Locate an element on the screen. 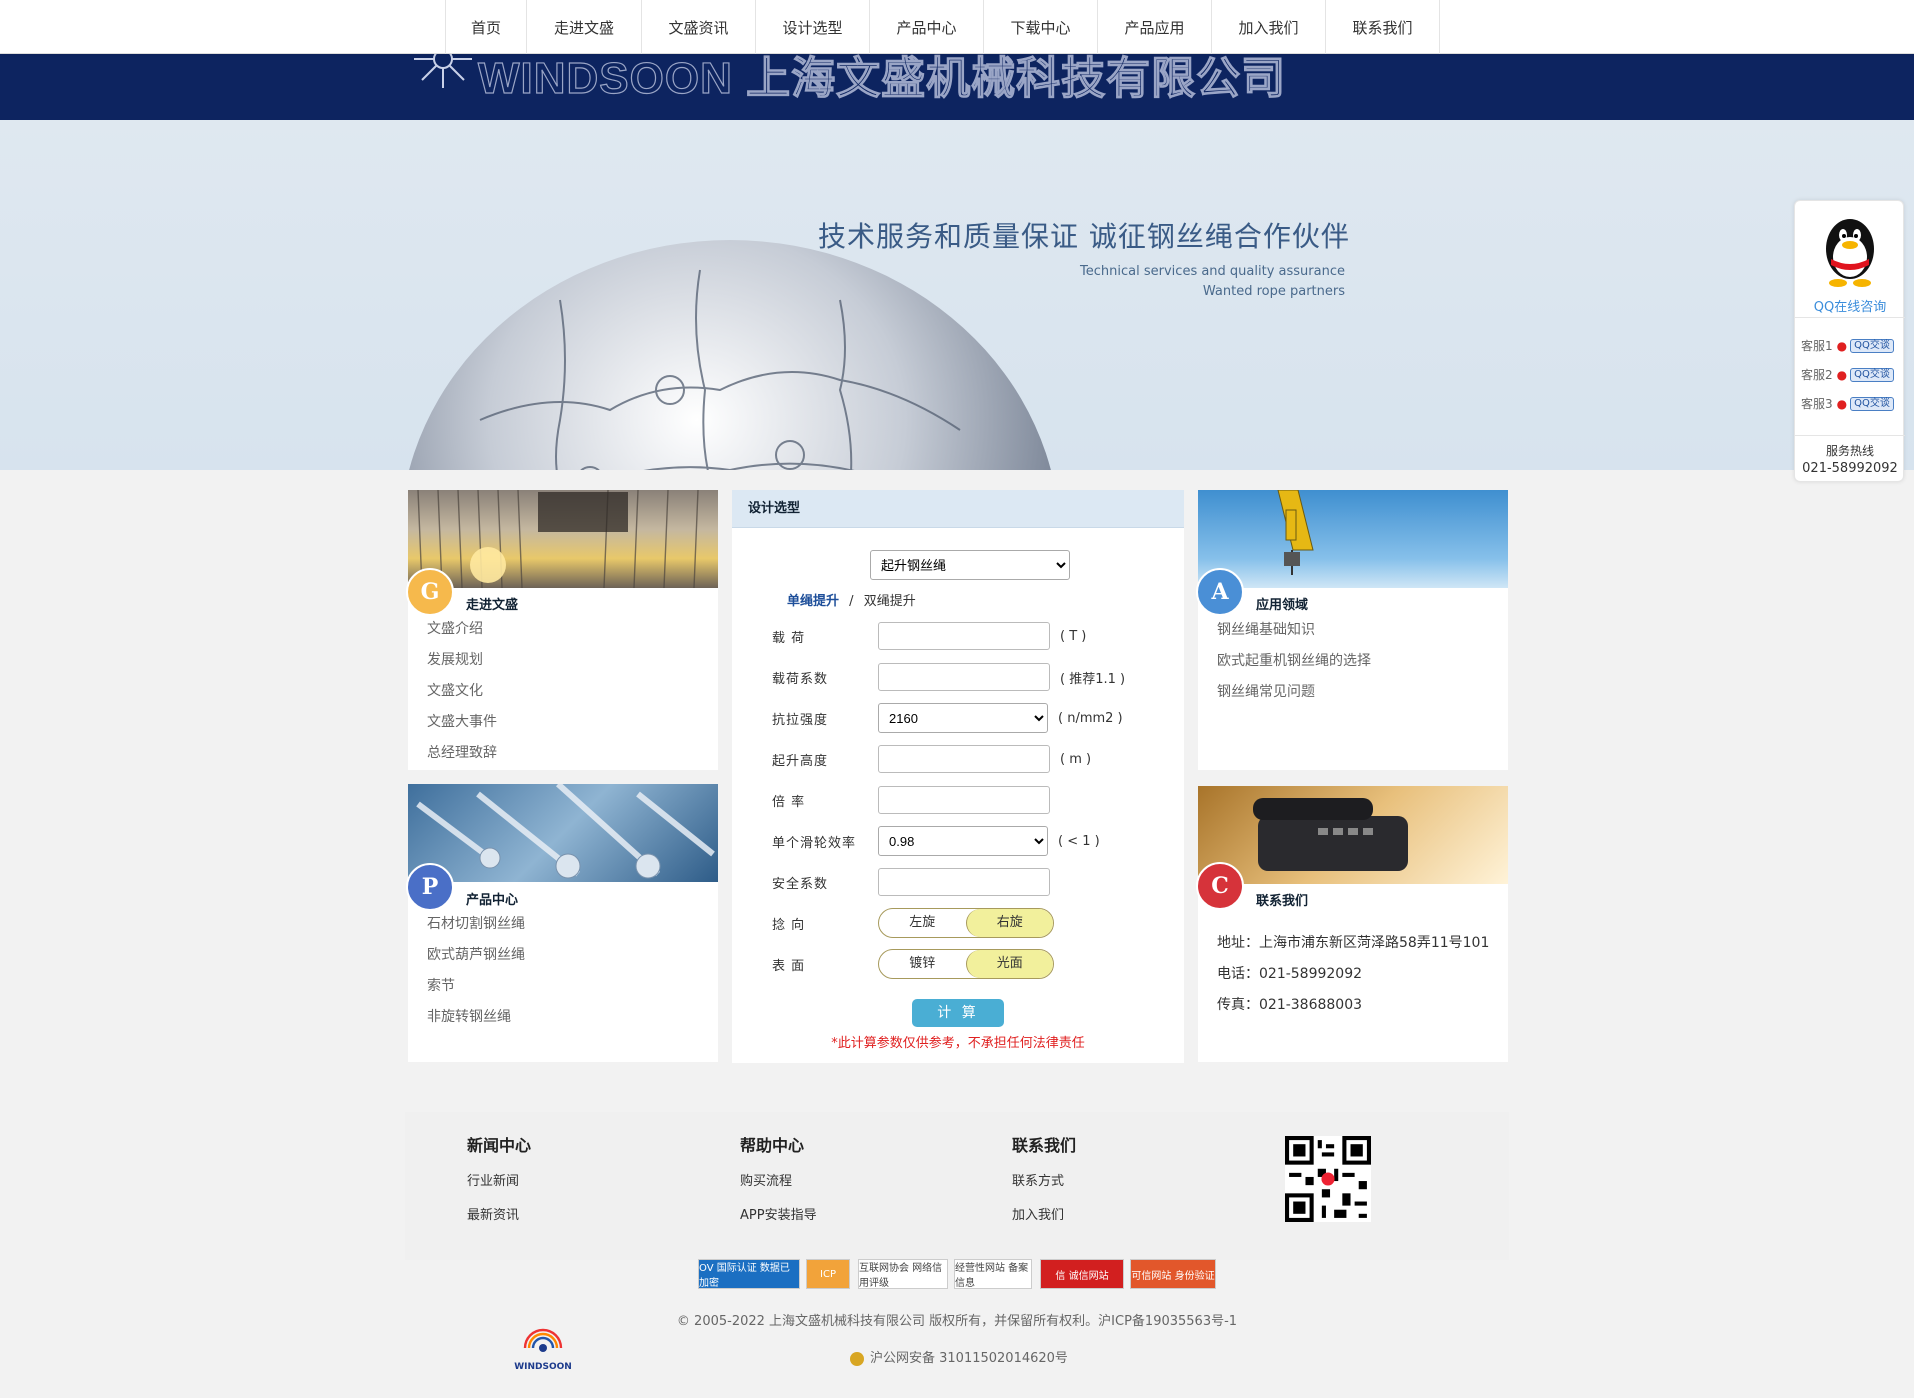 This screenshot has height=1398, width=1914. lay-row: 捻 向 左旋 右旋 is located at coordinates (913, 923).